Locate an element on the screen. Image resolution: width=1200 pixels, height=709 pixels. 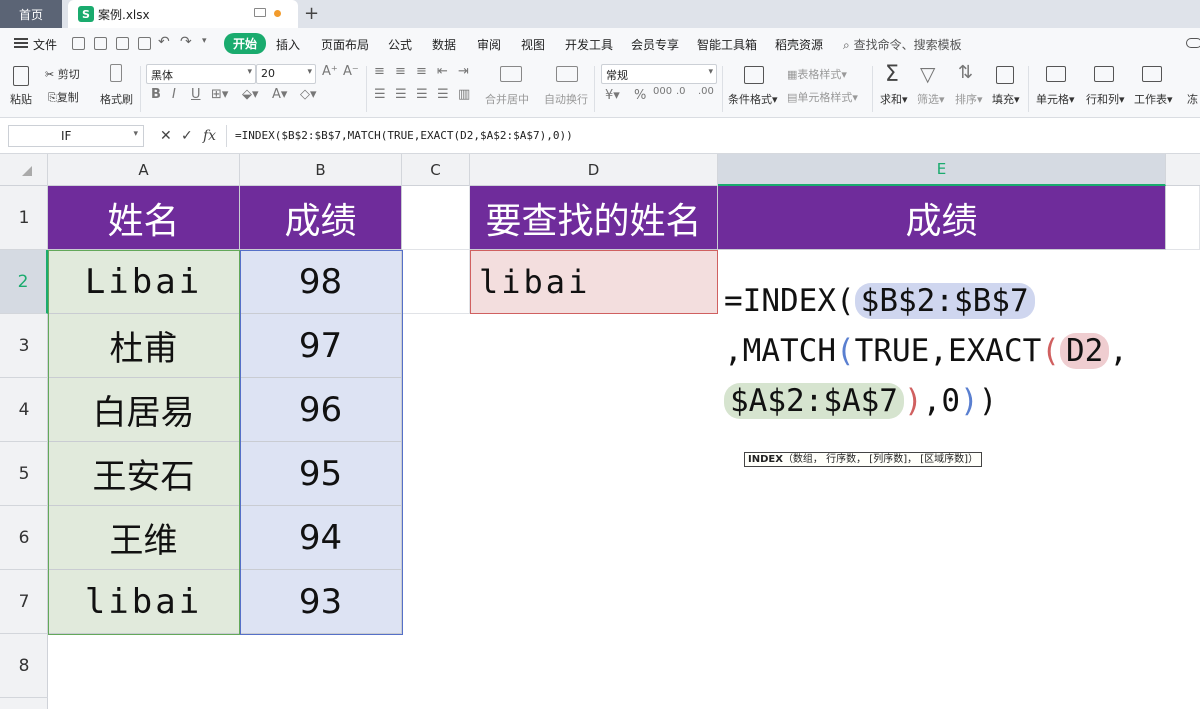
cell-b1: 成绩 is located at coordinates (321, 218).